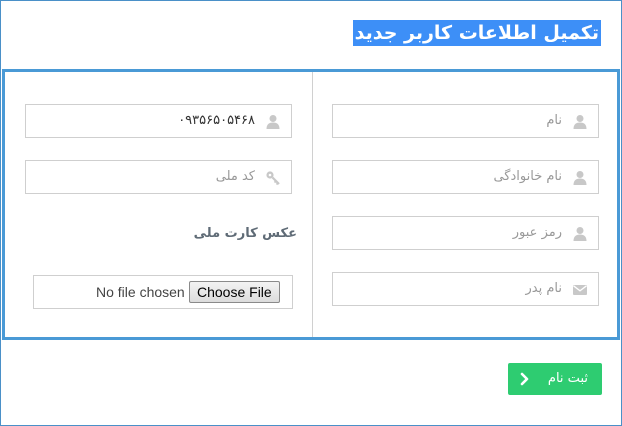 The width and height of the screenshot is (622, 426). Describe the element at coordinates (235, 176) in the screenshot. I see `national-code-placeholder: کد ملی` at that location.